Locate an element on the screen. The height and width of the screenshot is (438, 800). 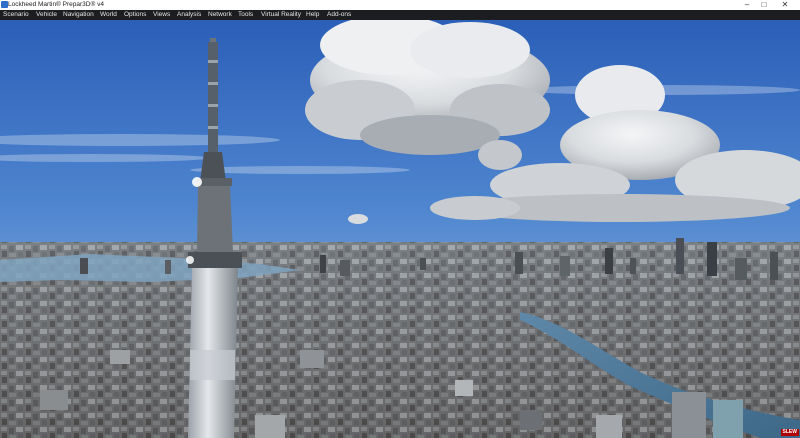
menu-network: Network is located at coordinates (220, 15).